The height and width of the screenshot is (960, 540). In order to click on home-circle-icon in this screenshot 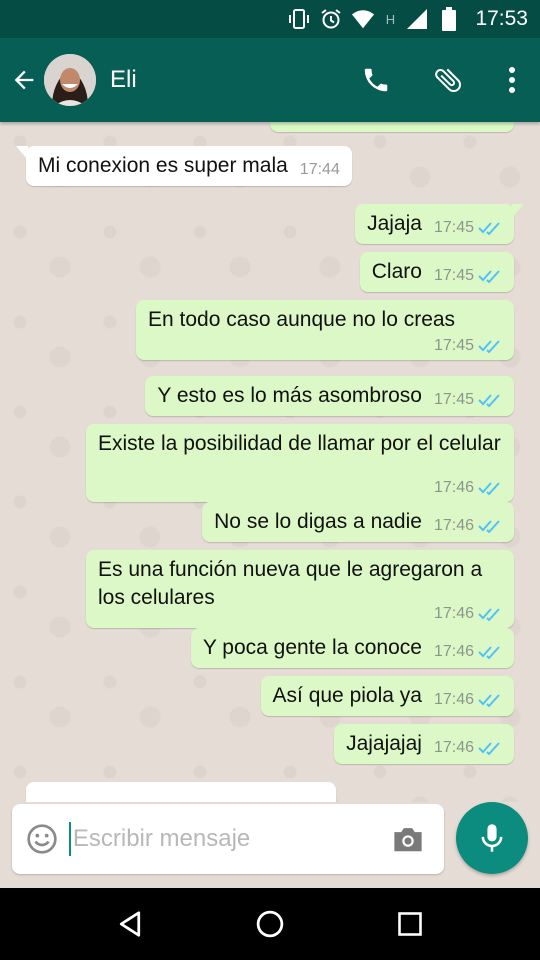, I will do `click(270, 924)`.